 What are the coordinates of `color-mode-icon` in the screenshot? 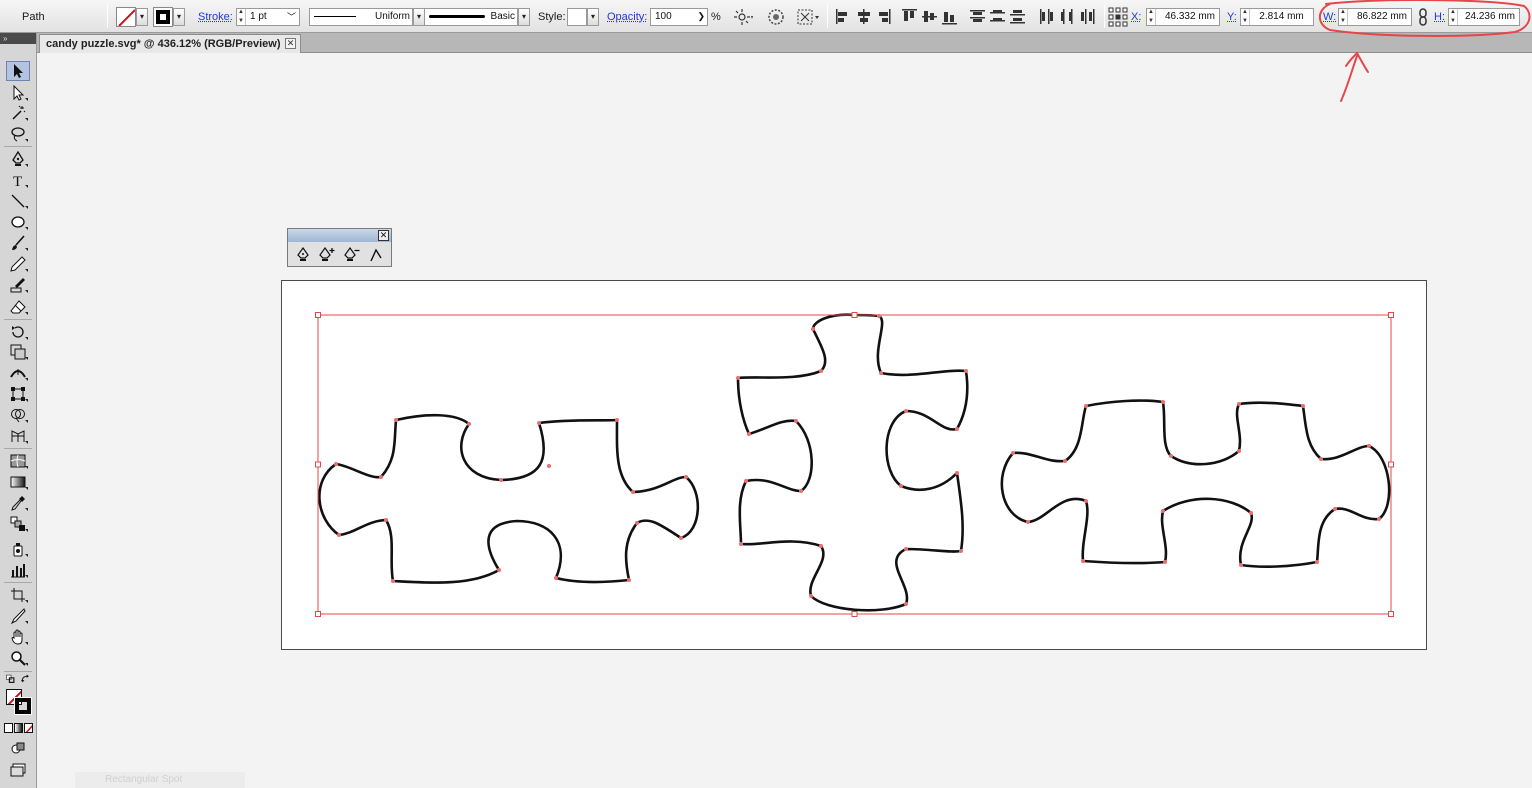 It's located at (8, 728).